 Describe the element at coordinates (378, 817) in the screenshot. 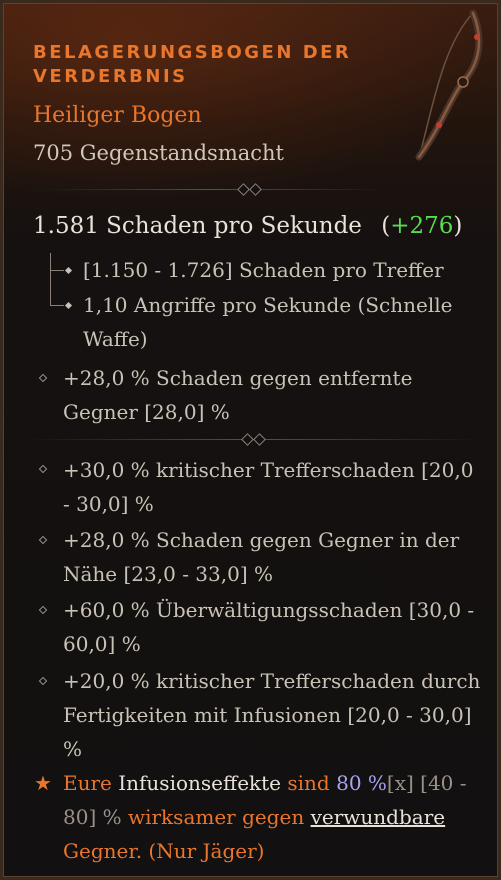

I see `vulnerable-keyword-link: verwundbare` at that location.